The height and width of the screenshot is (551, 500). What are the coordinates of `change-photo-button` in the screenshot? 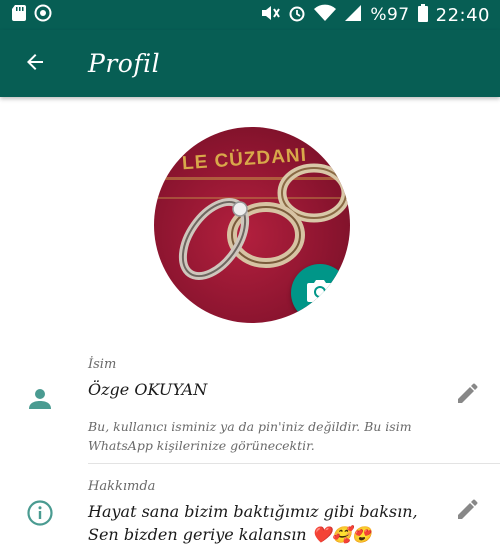 It's located at (320, 293).